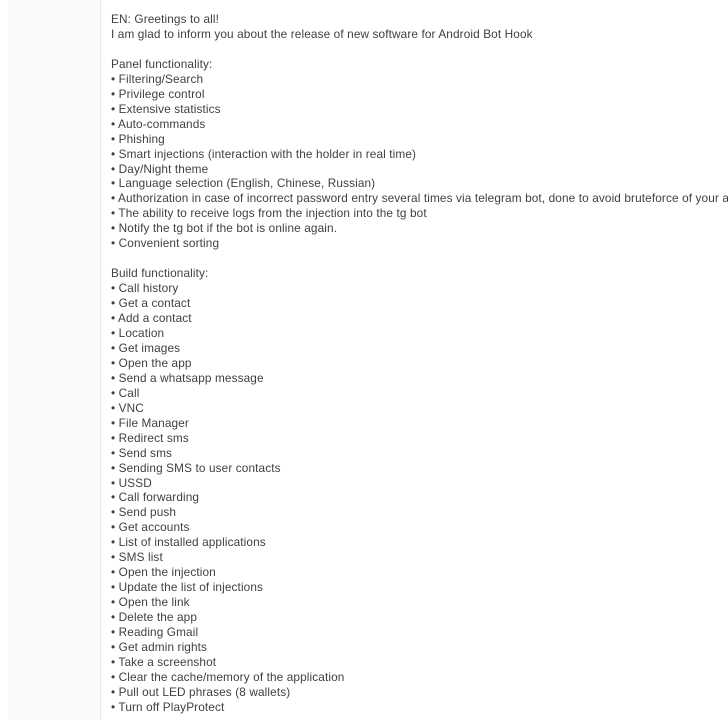 This screenshot has width=728, height=720. What do you see at coordinates (163, 572) in the screenshot?
I see `post-bullet-item: • Open the injection` at bounding box center [163, 572].